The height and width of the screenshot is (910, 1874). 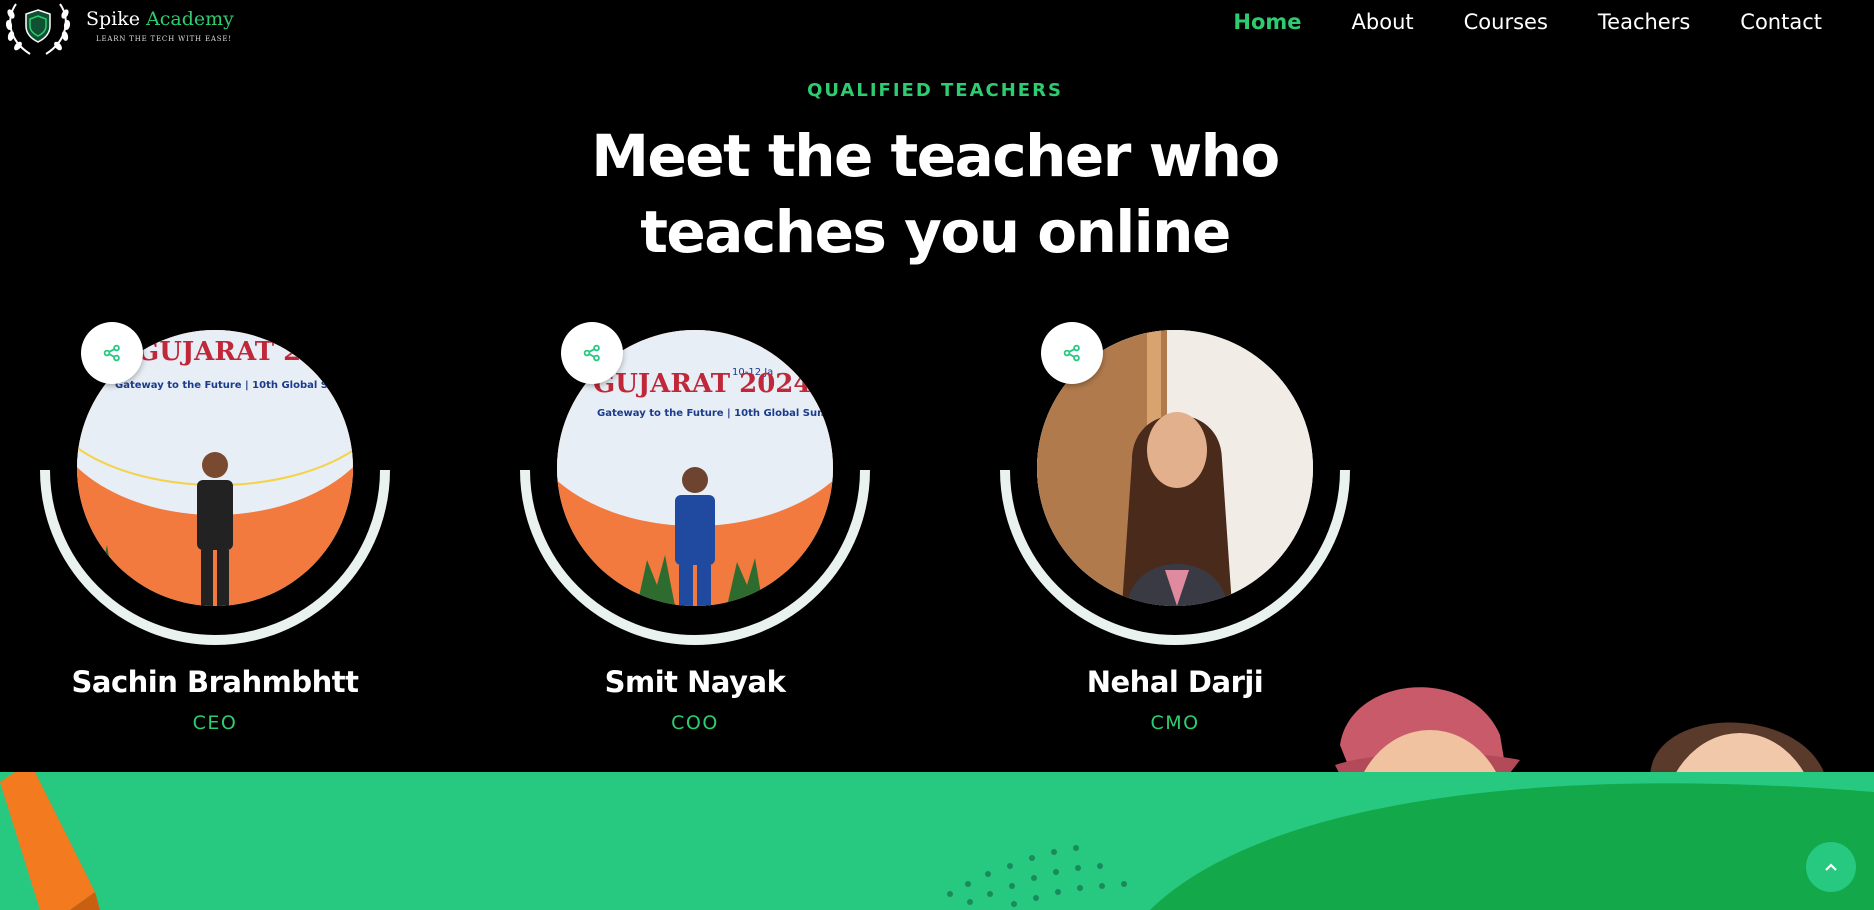 I want to click on section-eyebrow: QUALIFIED TEACHERS, so click(x=935, y=90).